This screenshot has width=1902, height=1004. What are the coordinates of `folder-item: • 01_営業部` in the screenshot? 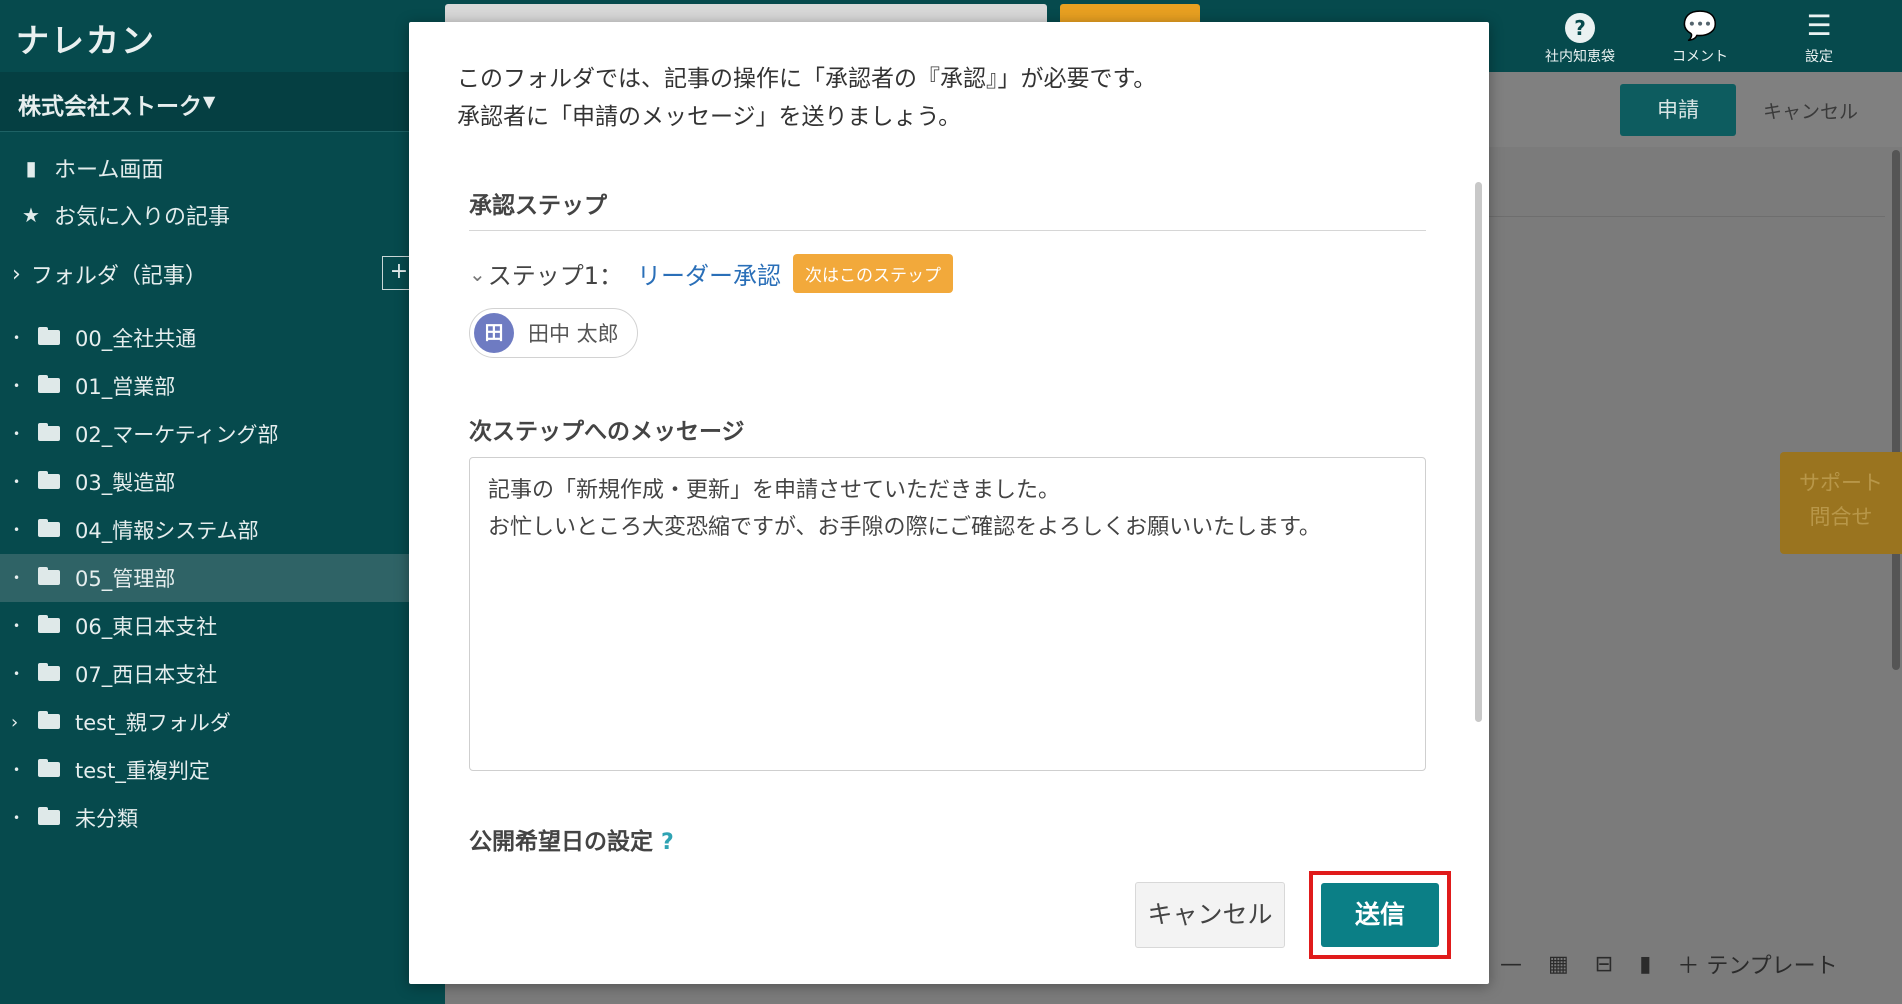 It's located at (222, 386).